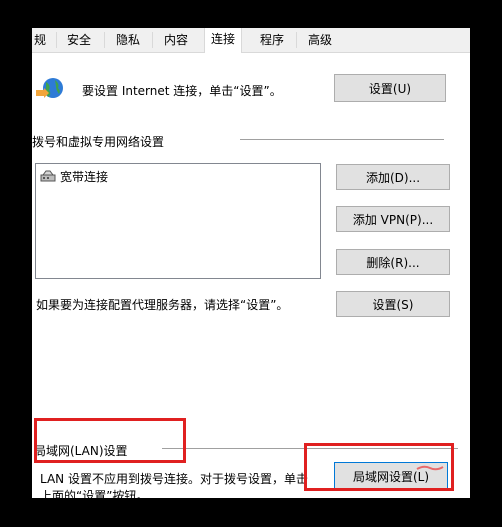 The image size is (502, 527). I want to click on lan-description-line2: 上面的“设置”按钮。, so click(94, 493).